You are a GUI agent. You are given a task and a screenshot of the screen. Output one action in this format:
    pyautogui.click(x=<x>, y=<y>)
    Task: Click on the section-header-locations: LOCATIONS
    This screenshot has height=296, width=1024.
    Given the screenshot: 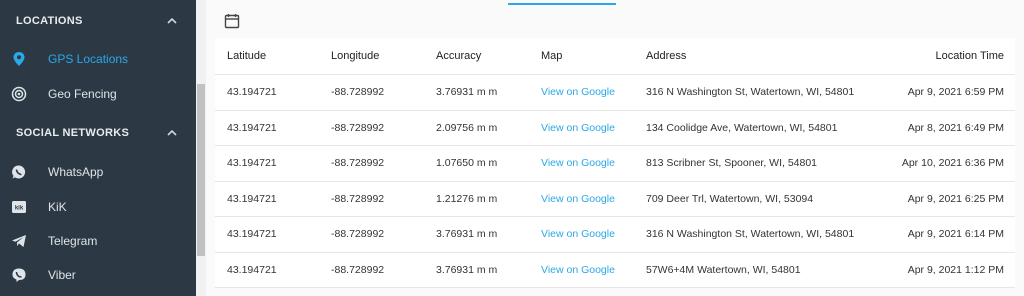 What is the action you would take?
    pyautogui.click(x=98, y=21)
    